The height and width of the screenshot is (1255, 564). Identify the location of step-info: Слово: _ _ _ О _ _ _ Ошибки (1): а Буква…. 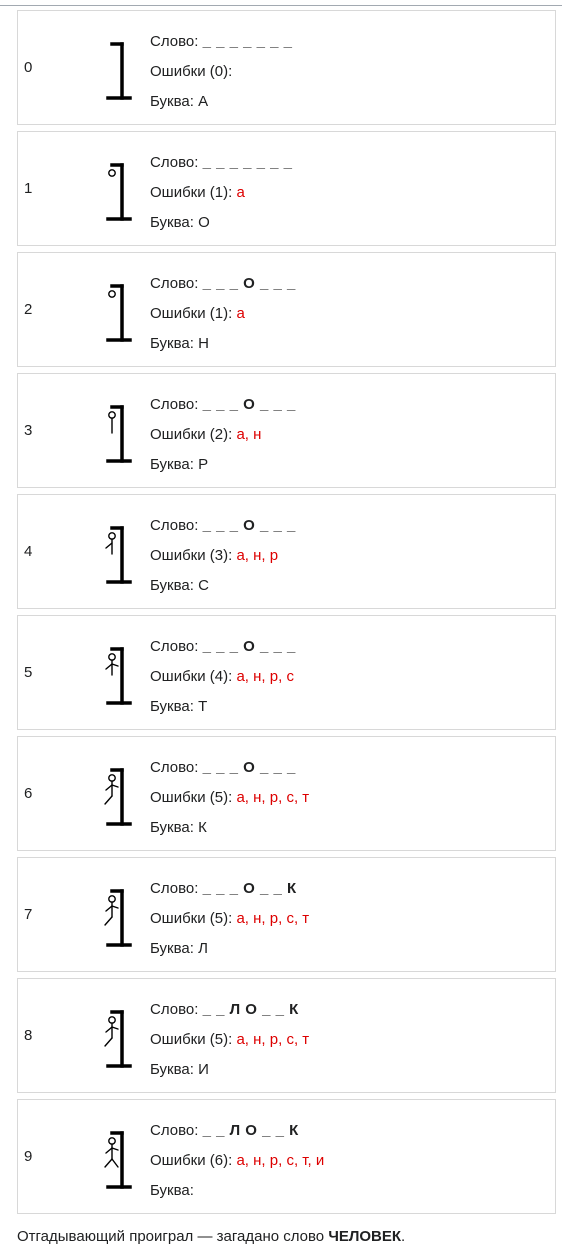
(223, 314).